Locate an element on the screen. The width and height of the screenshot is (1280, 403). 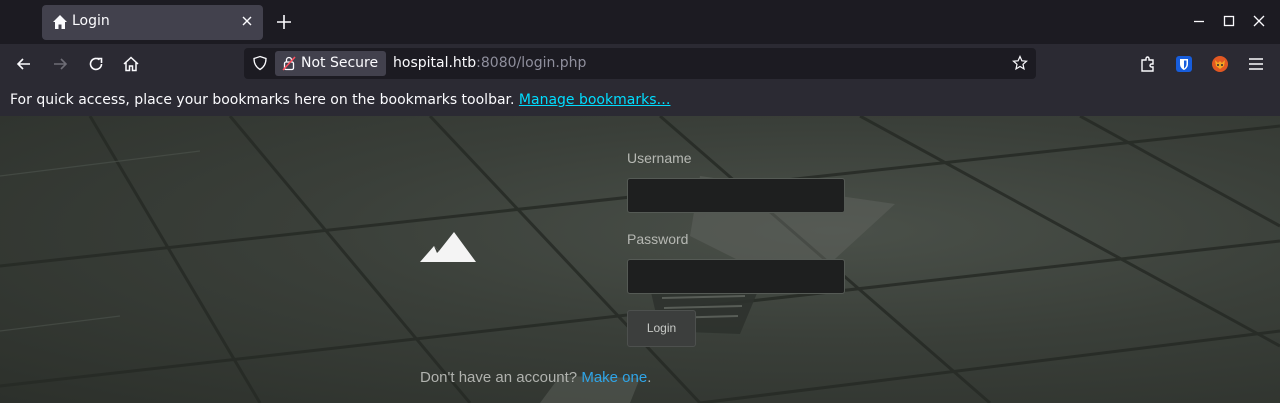
tab-title: Login is located at coordinates (91, 21).